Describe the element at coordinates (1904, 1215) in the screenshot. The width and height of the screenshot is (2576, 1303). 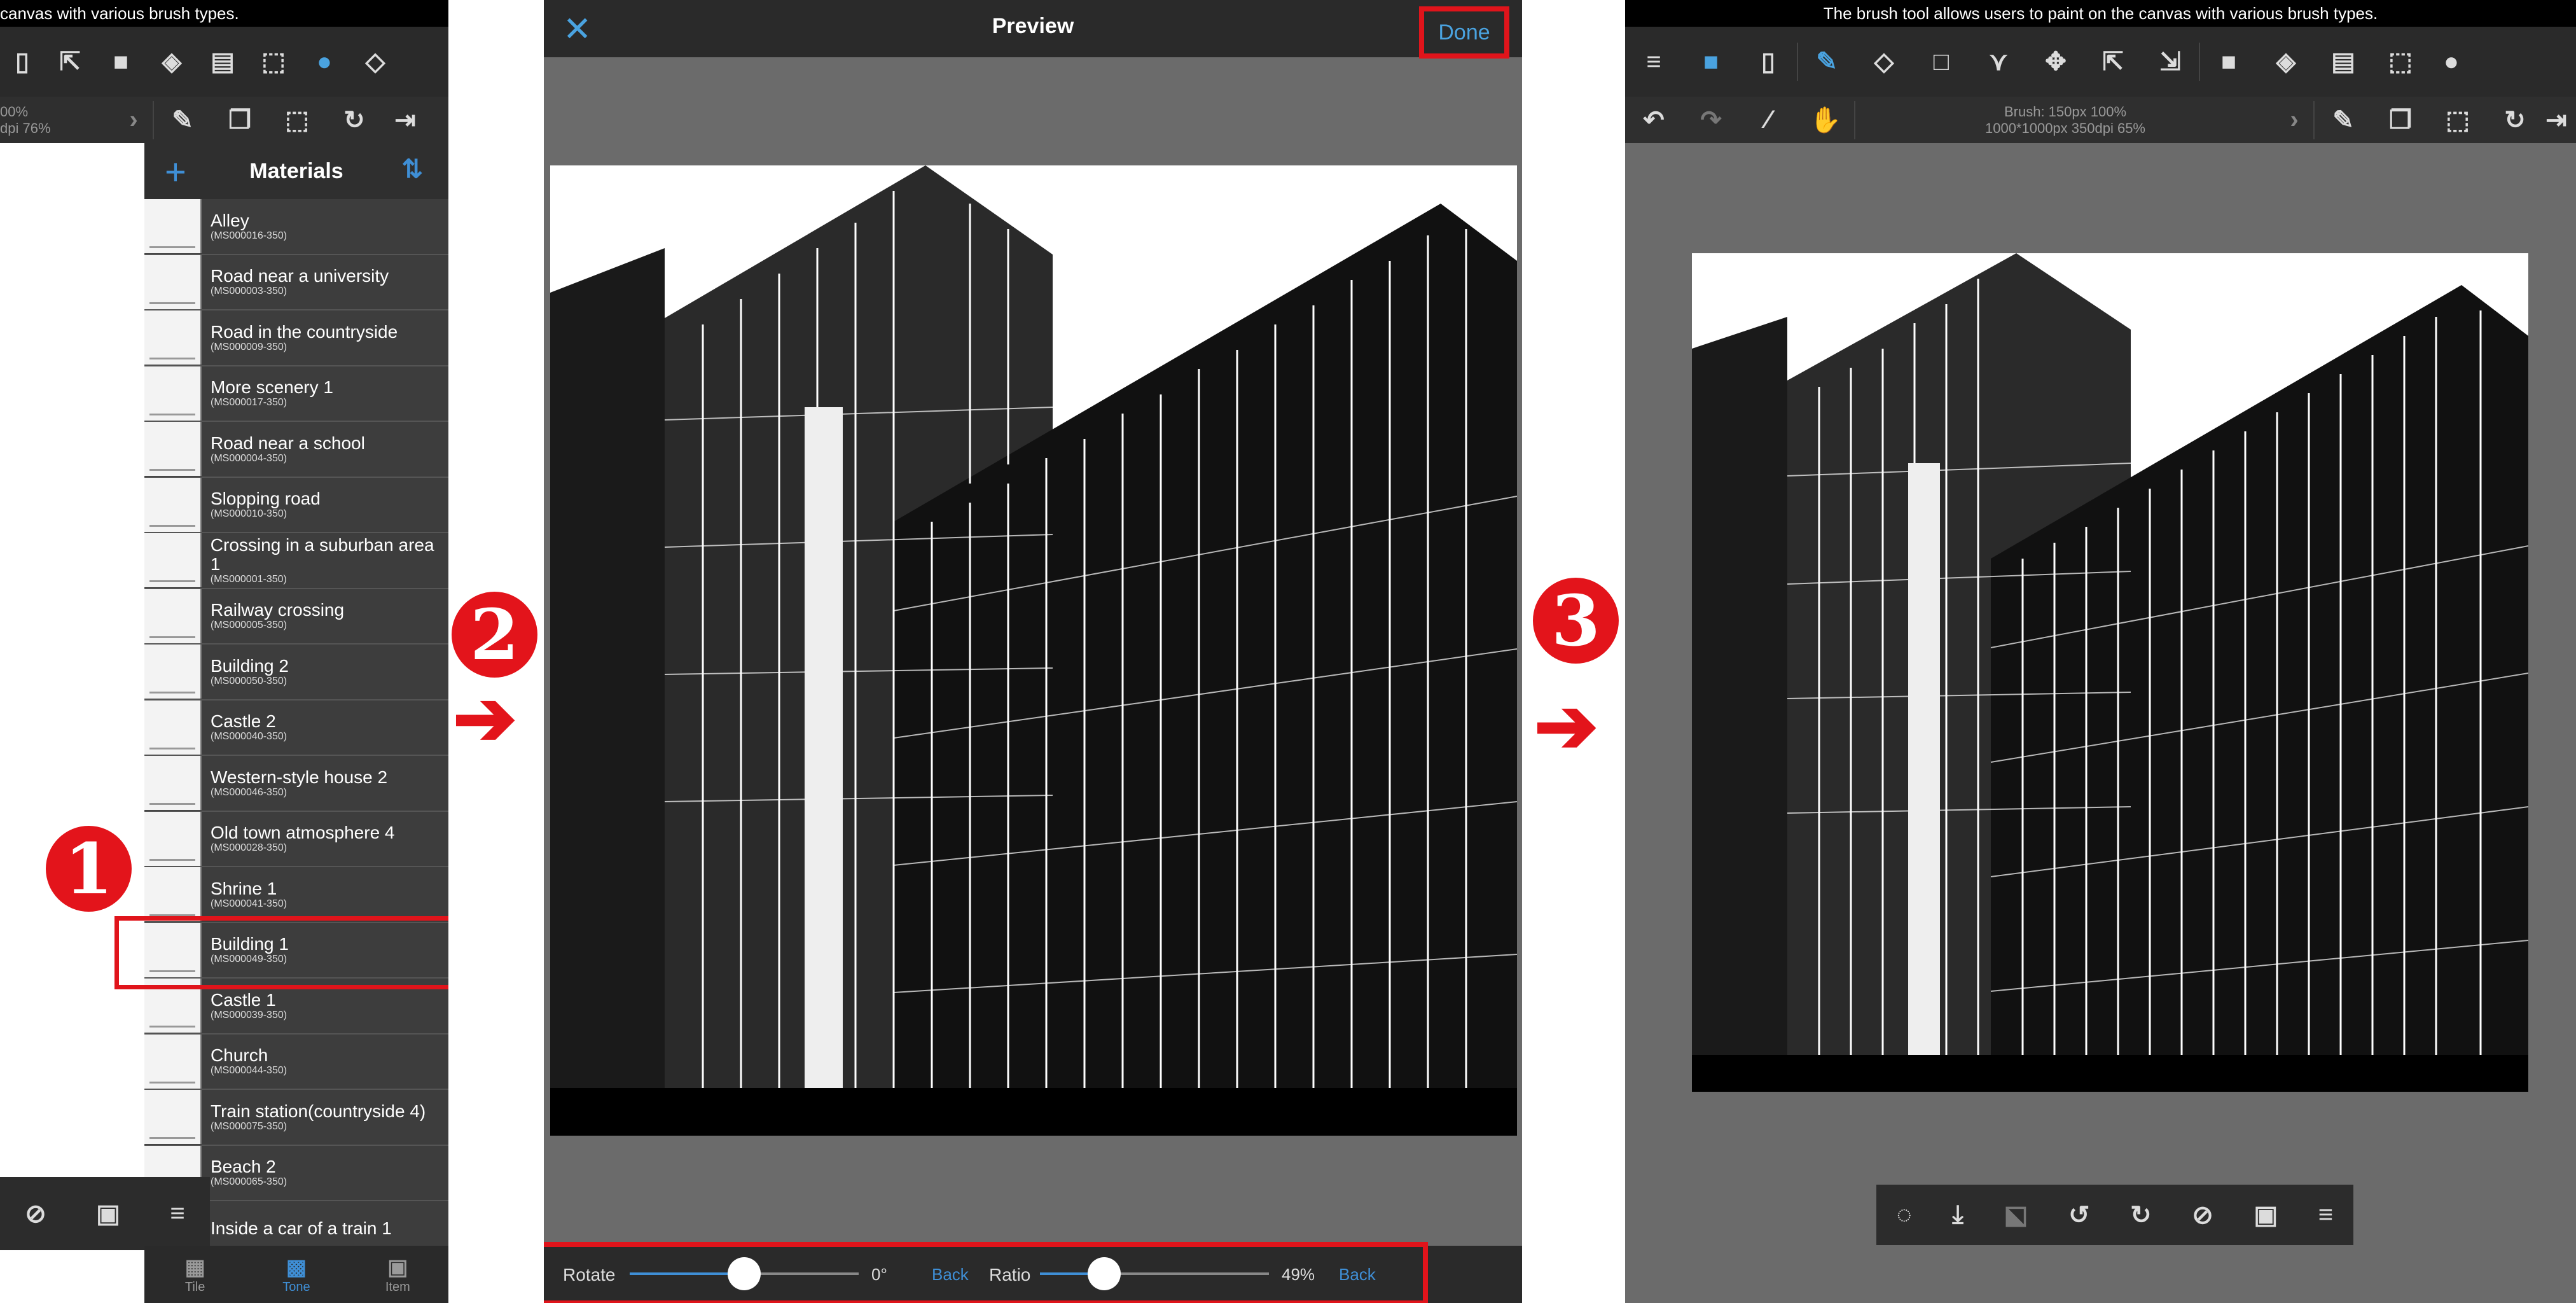
I see `lasso-icon: ◌` at that location.